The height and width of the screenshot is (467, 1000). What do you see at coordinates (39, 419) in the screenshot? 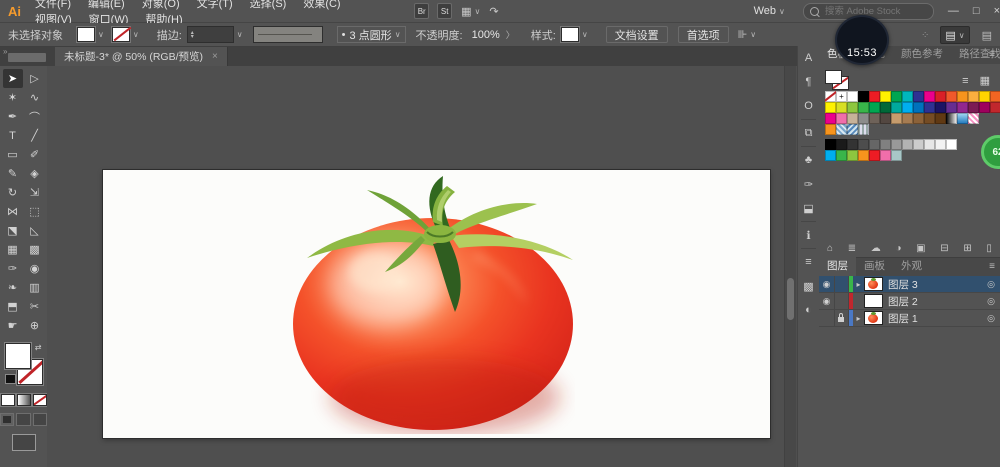
I see `draw-inside-button` at bounding box center [39, 419].